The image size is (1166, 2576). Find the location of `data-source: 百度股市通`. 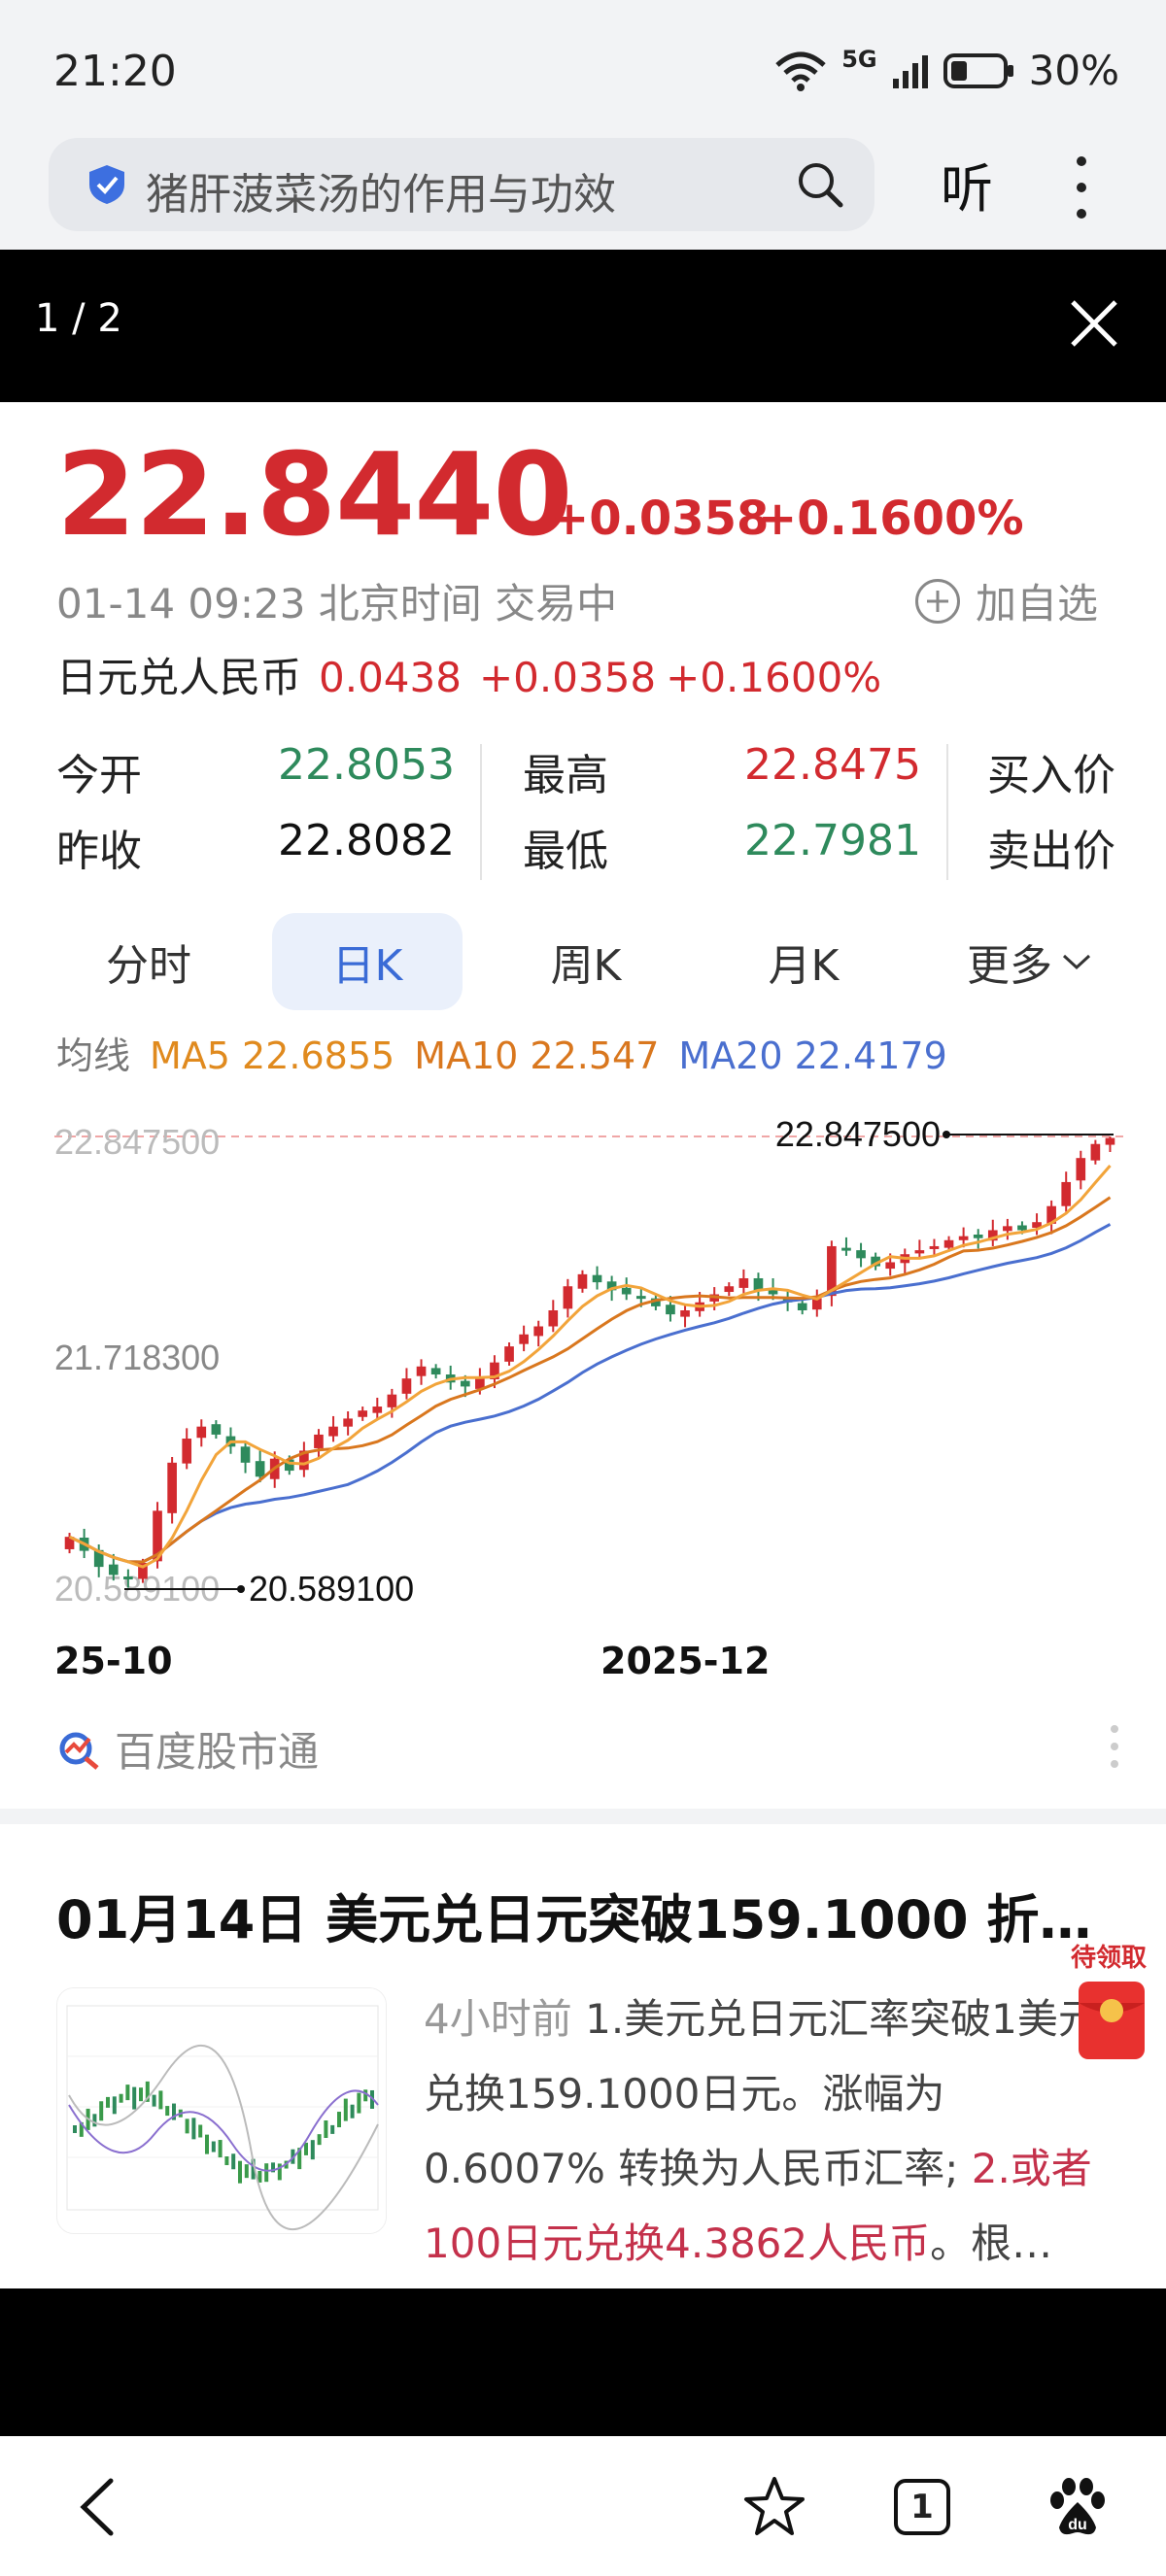

data-source: 百度股市通 is located at coordinates (187, 1749).